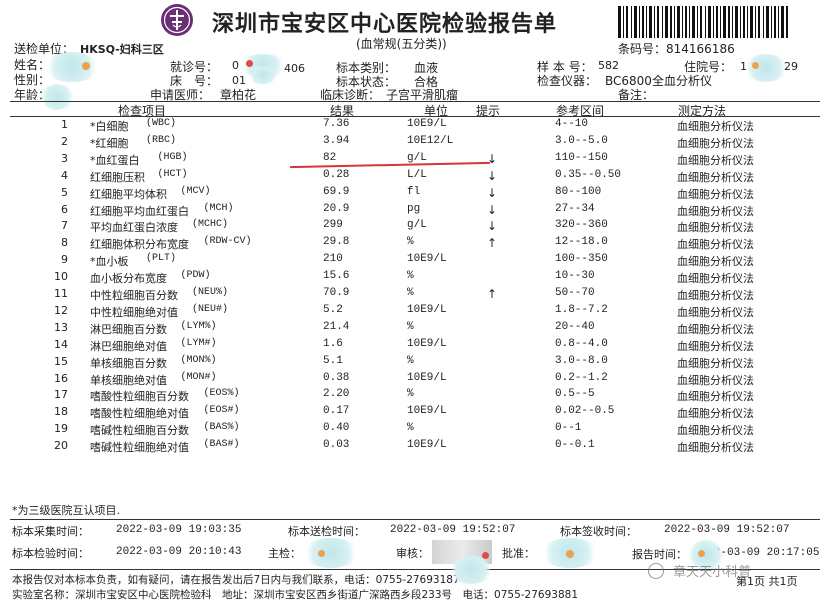  What do you see at coordinates (336, 326) in the screenshot?
I see `result-value: 21.4` at bounding box center [336, 326].